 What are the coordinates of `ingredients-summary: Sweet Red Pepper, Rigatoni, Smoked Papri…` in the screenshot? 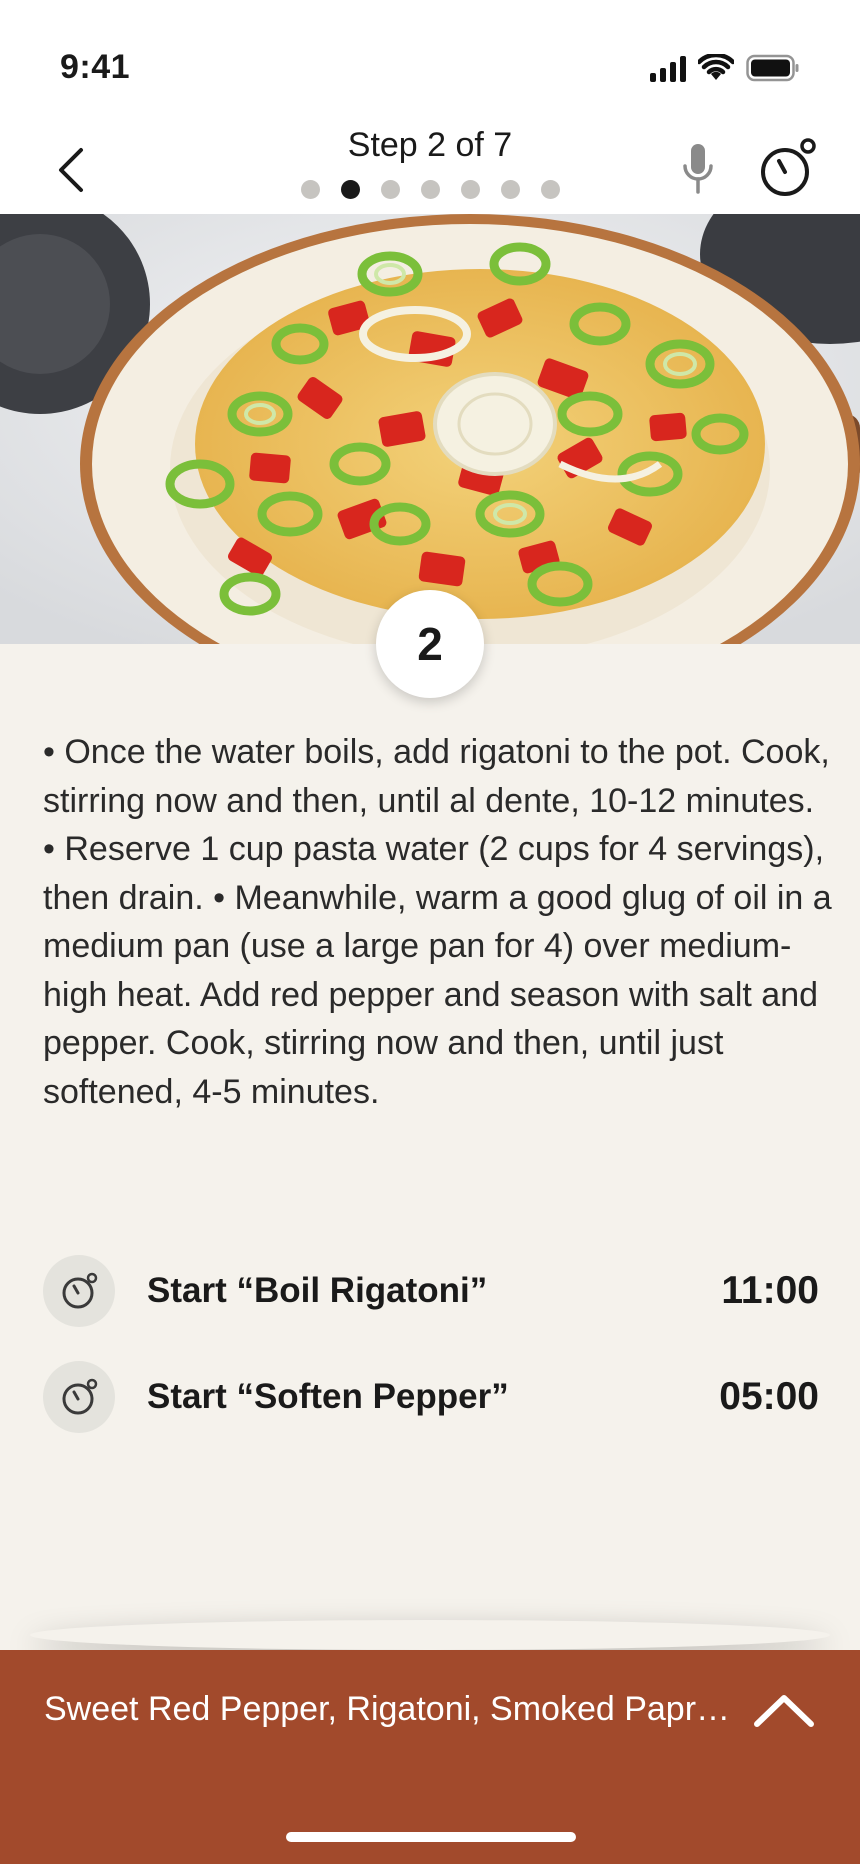 It's located at (389, 1709).